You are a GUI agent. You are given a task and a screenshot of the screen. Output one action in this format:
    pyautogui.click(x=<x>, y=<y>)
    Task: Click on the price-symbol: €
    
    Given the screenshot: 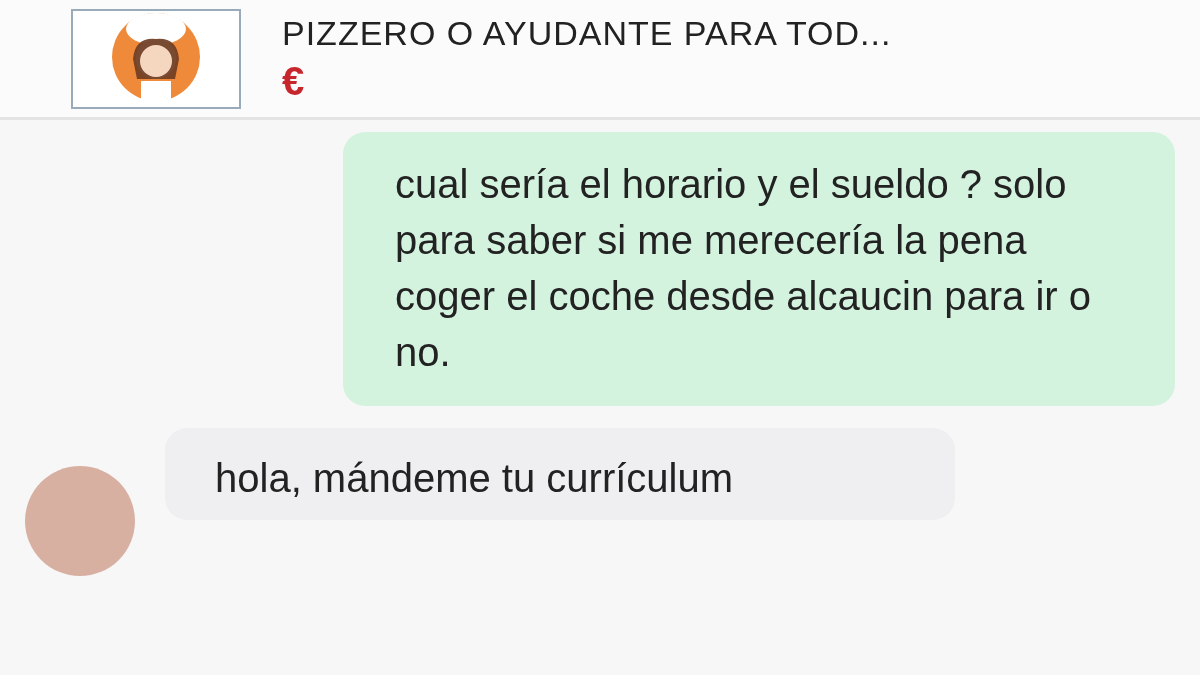 What is the action you would take?
    pyautogui.click(x=294, y=81)
    